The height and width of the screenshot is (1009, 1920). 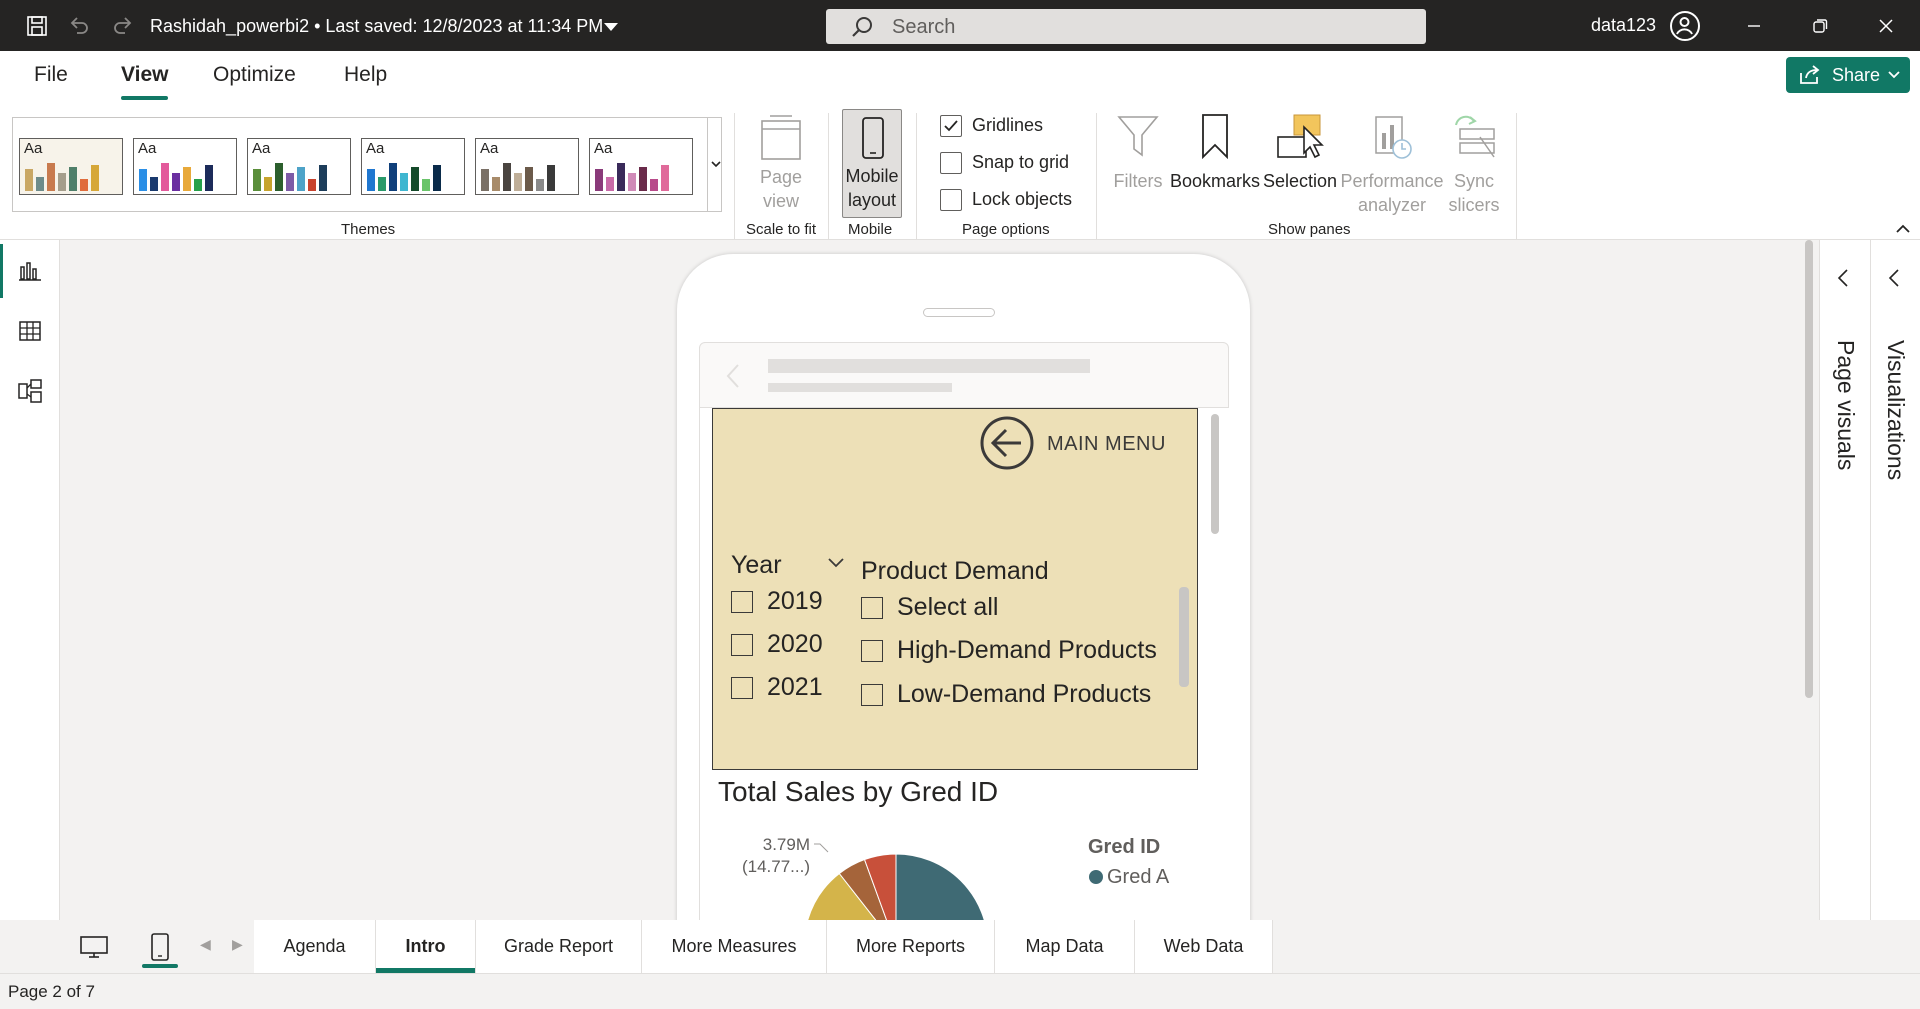 I want to click on menu-file: File, so click(x=51, y=75).